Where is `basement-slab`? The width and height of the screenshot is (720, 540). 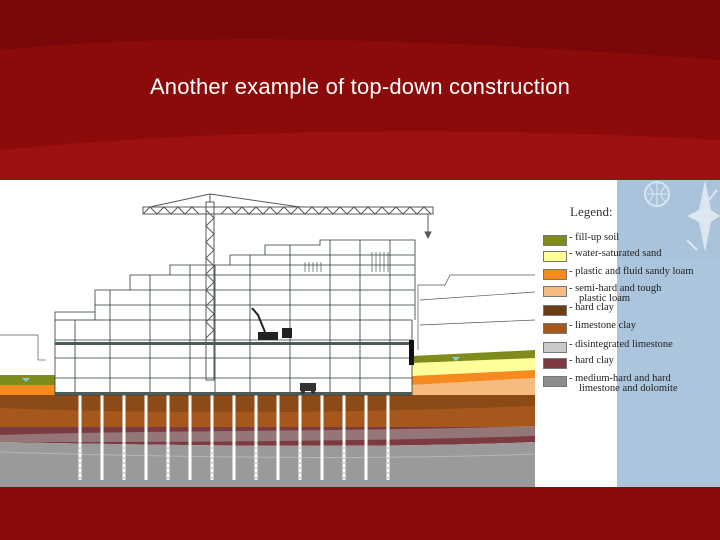
basement-slab is located at coordinates (233, 393).